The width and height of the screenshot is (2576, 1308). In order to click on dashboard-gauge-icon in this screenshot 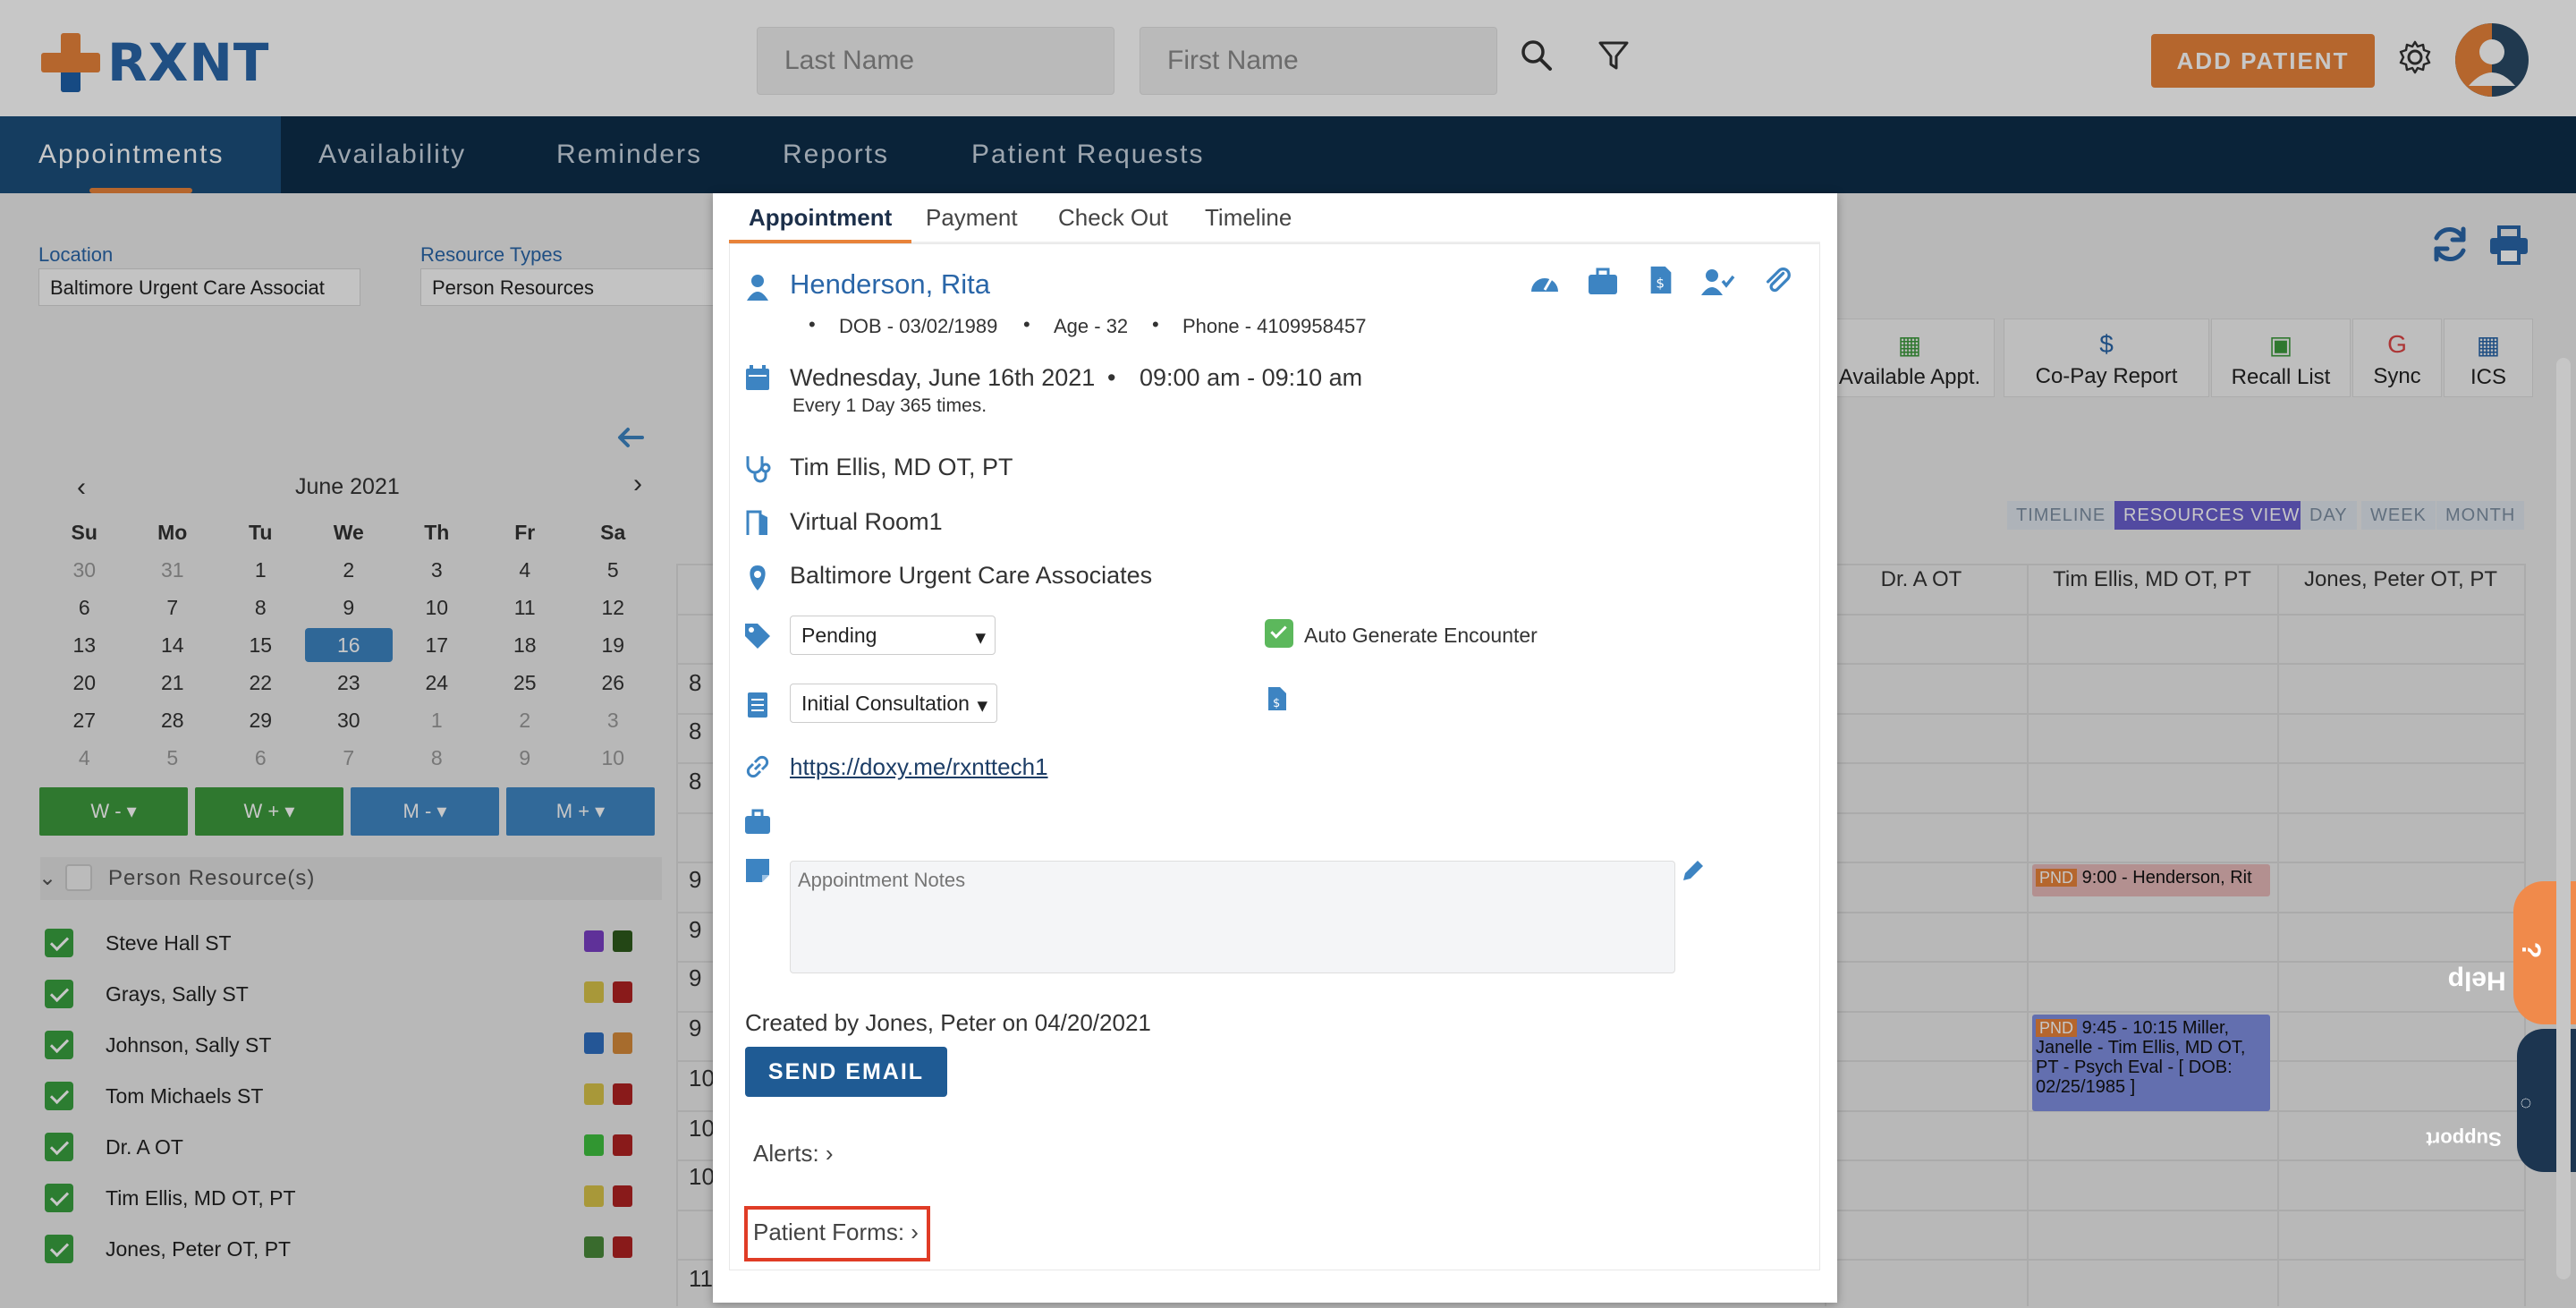, I will do `click(1545, 282)`.